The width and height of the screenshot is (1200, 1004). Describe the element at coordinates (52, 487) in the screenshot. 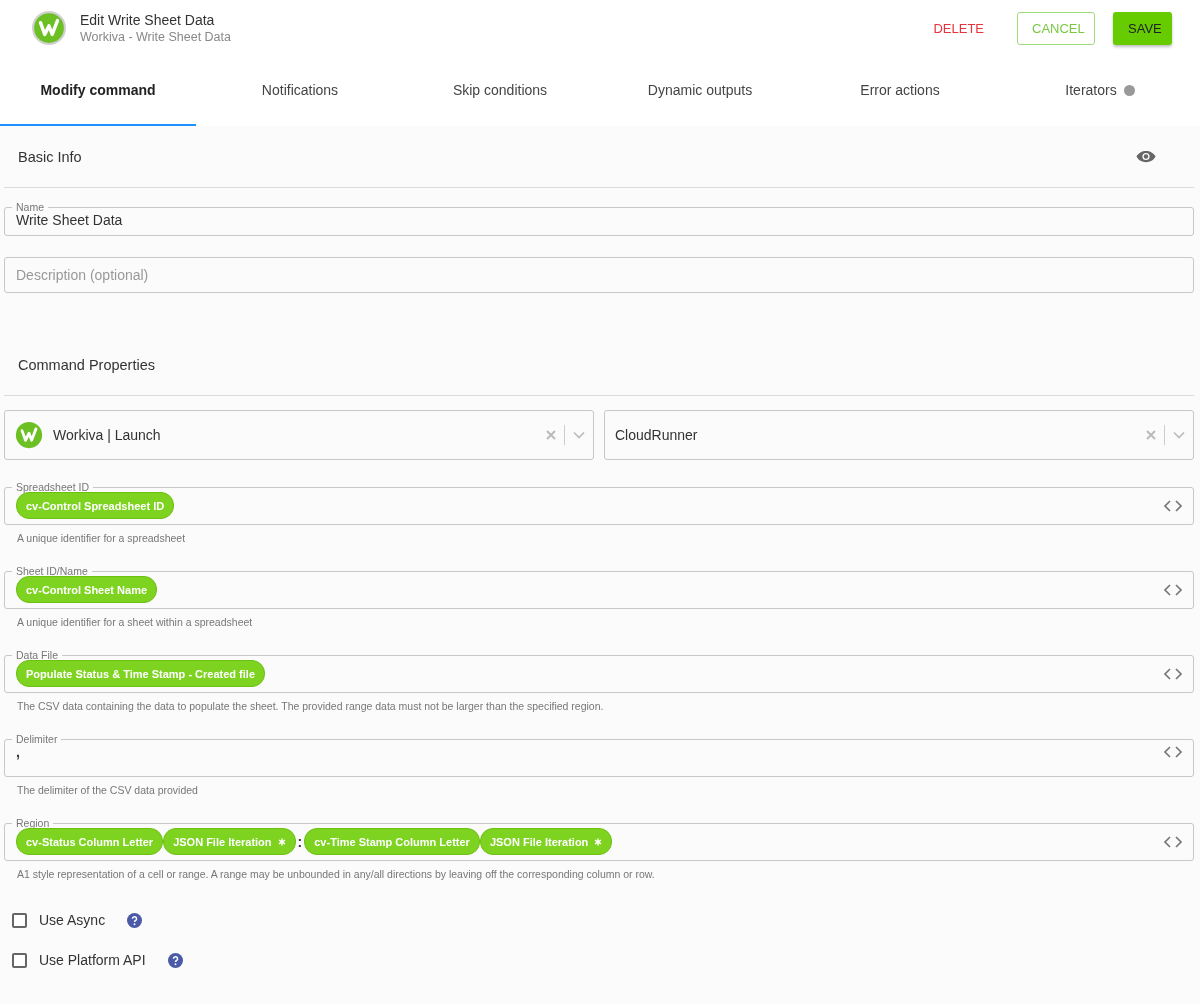

I see `field-label: Spreadsheet ID` at that location.